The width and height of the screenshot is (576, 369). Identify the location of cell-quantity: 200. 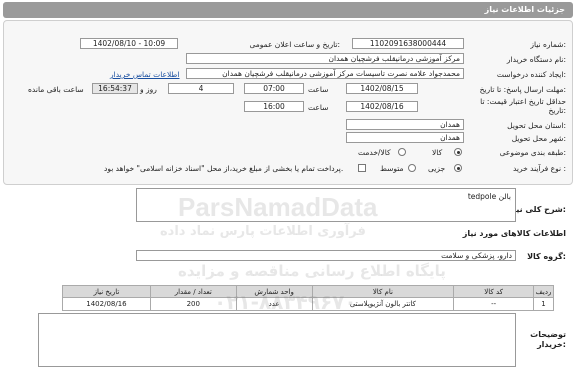
(193, 304).